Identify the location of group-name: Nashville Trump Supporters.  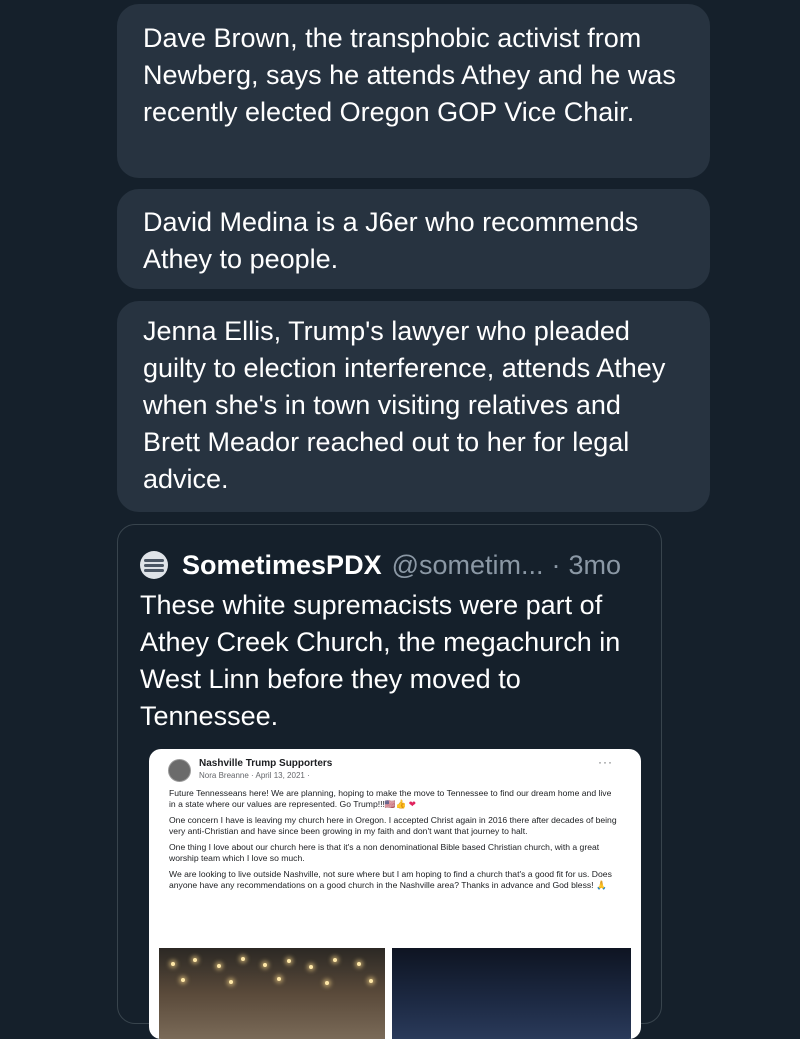
(266, 763).